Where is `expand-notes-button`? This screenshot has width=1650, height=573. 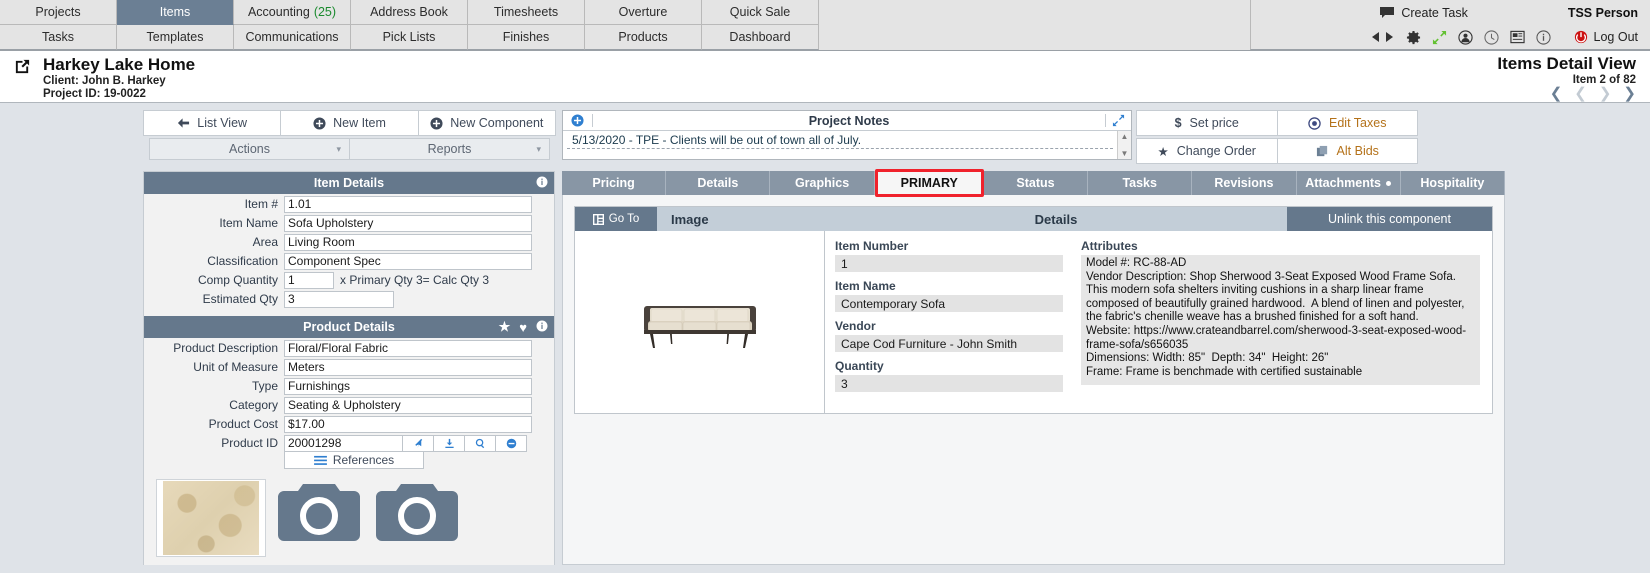 expand-notes-button is located at coordinates (1118, 120).